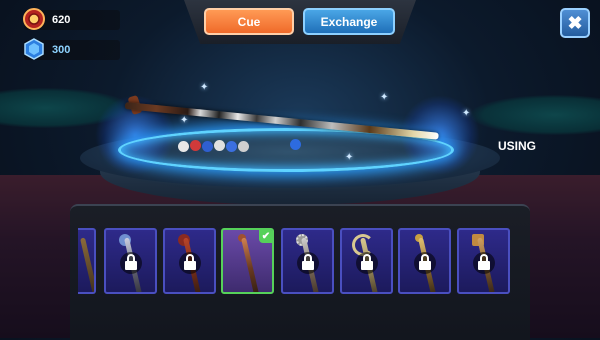 The height and width of the screenshot is (340, 600). Describe the element at coordinates (34, 19) in the screenshot. I see `coin-icon` at that location.